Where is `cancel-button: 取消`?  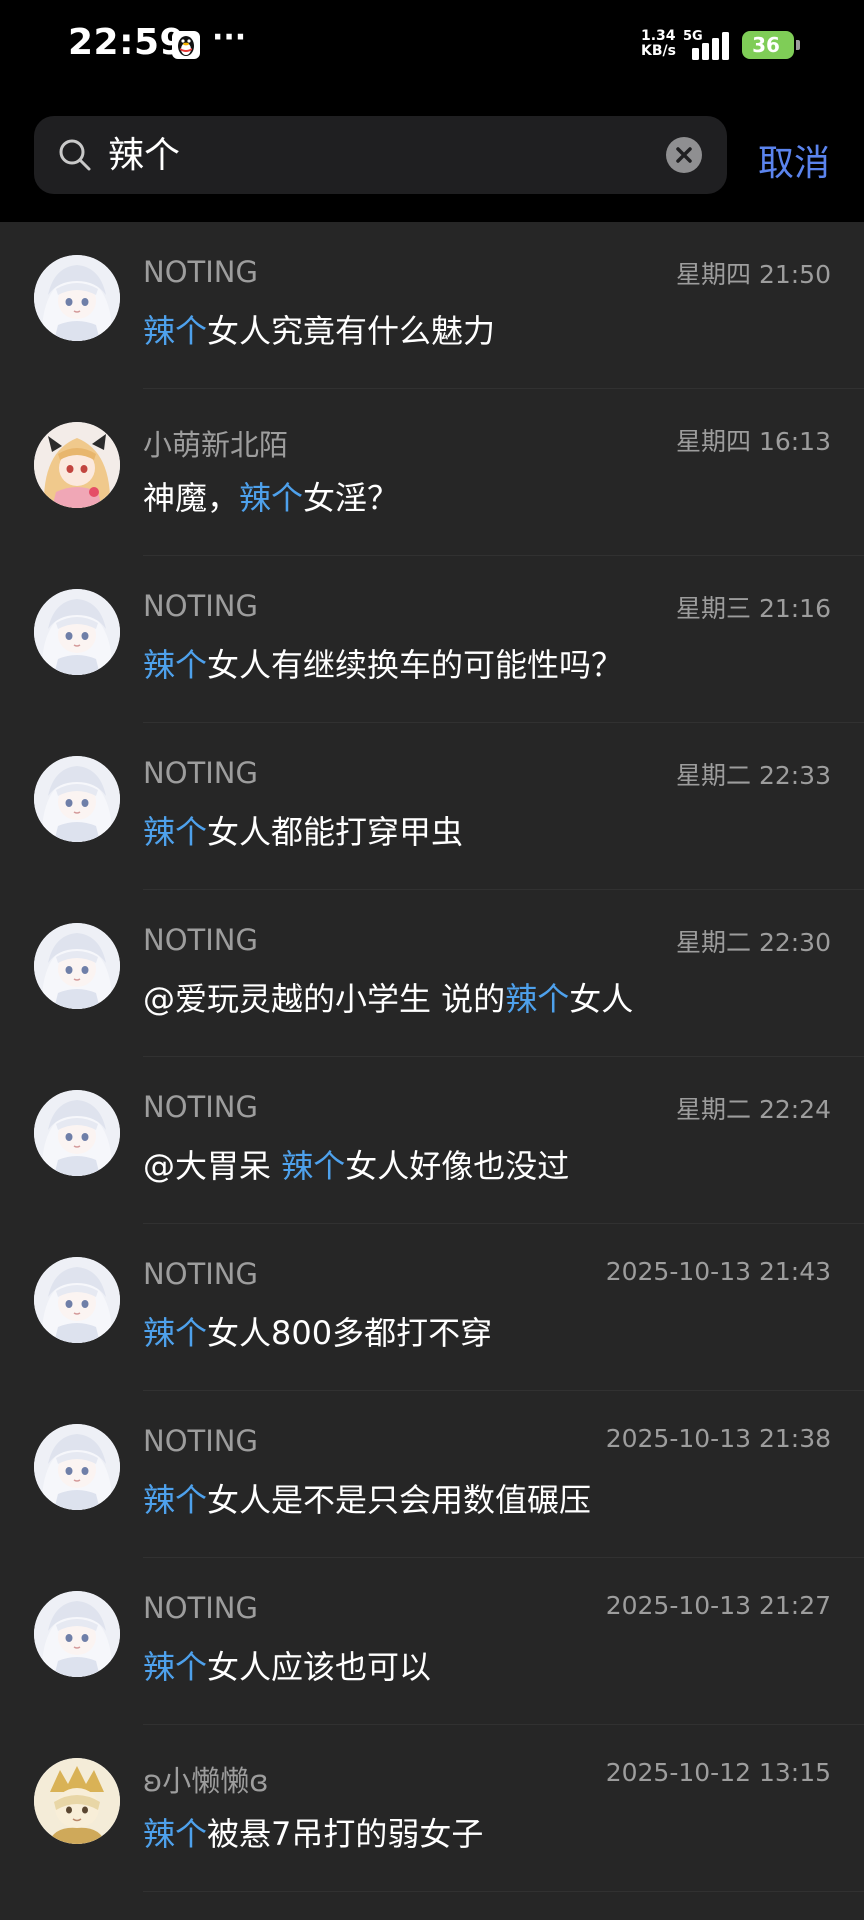 cancel-button: 取消 is located at coordinates (794, 160).